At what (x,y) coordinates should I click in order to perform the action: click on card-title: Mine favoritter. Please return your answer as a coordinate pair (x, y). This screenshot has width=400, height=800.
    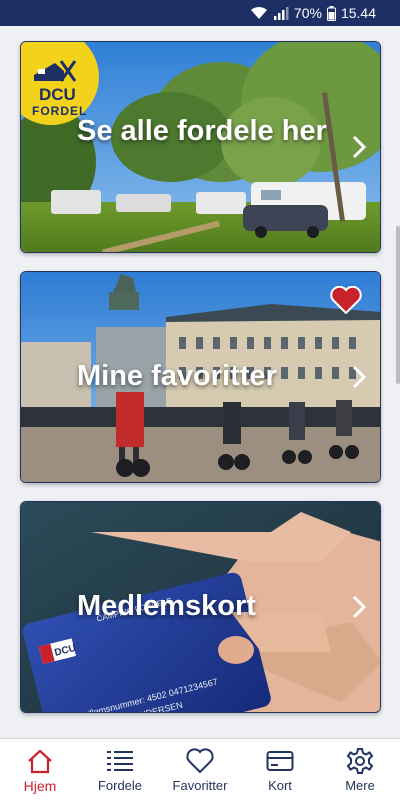
    Looking at the image, I should click on (177, 376).